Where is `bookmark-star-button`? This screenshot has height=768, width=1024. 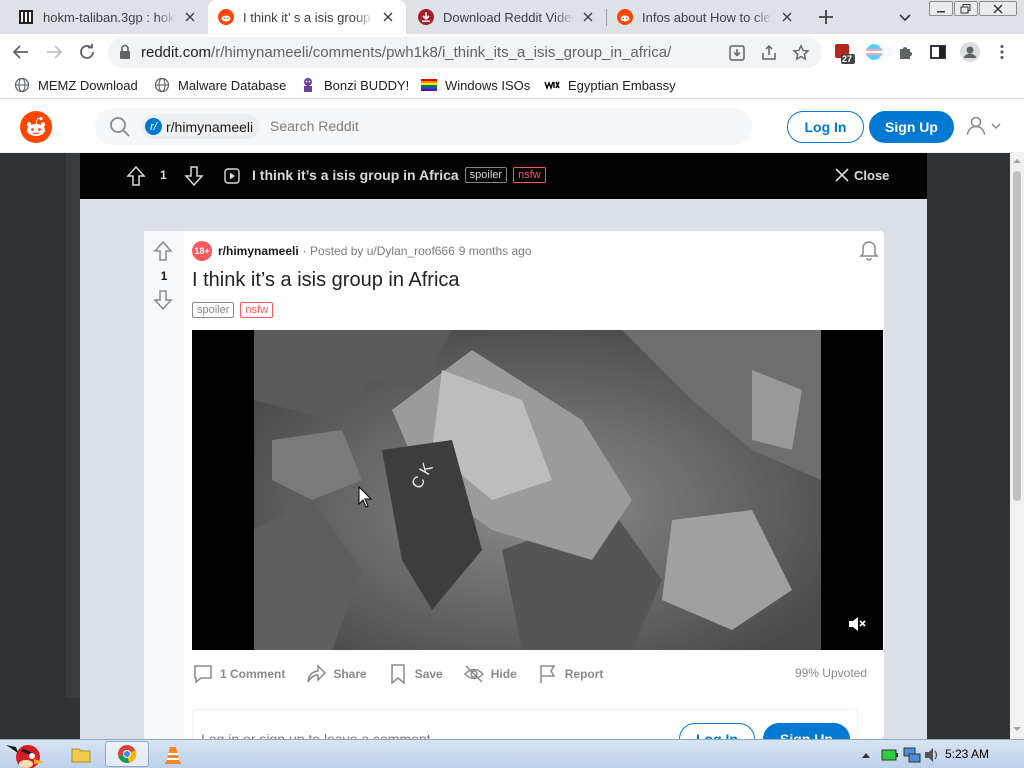
bookmark-star-button is located at coordinates (801, 53).